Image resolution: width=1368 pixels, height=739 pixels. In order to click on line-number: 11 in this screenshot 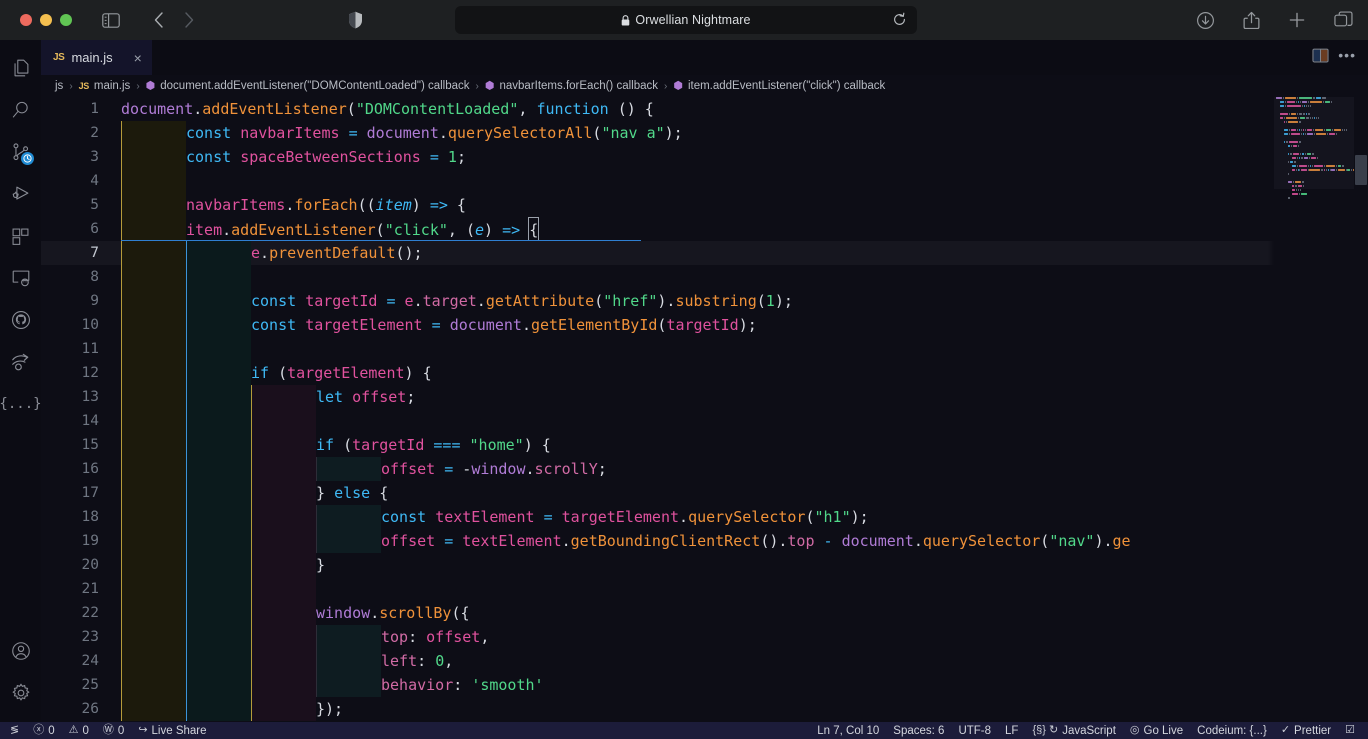, I will do `click(70, 349)`.